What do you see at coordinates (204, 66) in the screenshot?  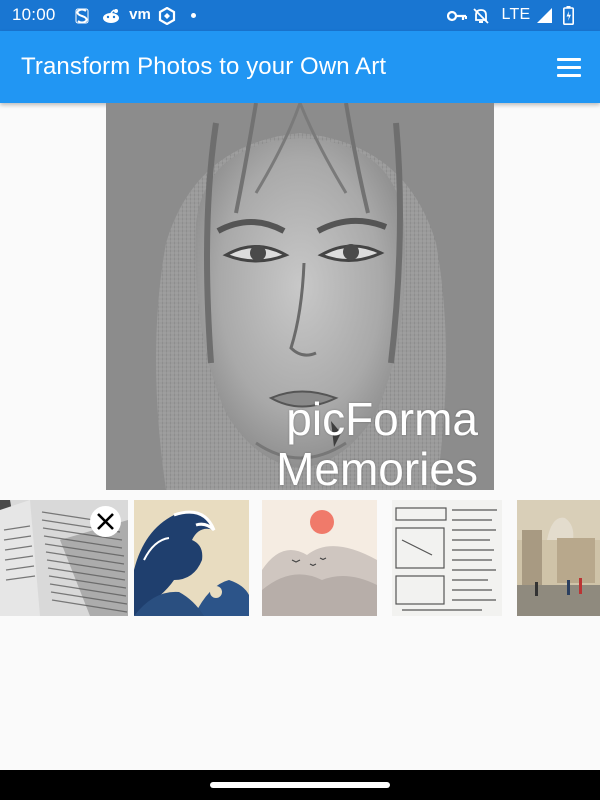 I see `app-title: Transform Photos to your Own Art` at bounding box center [204, 66].